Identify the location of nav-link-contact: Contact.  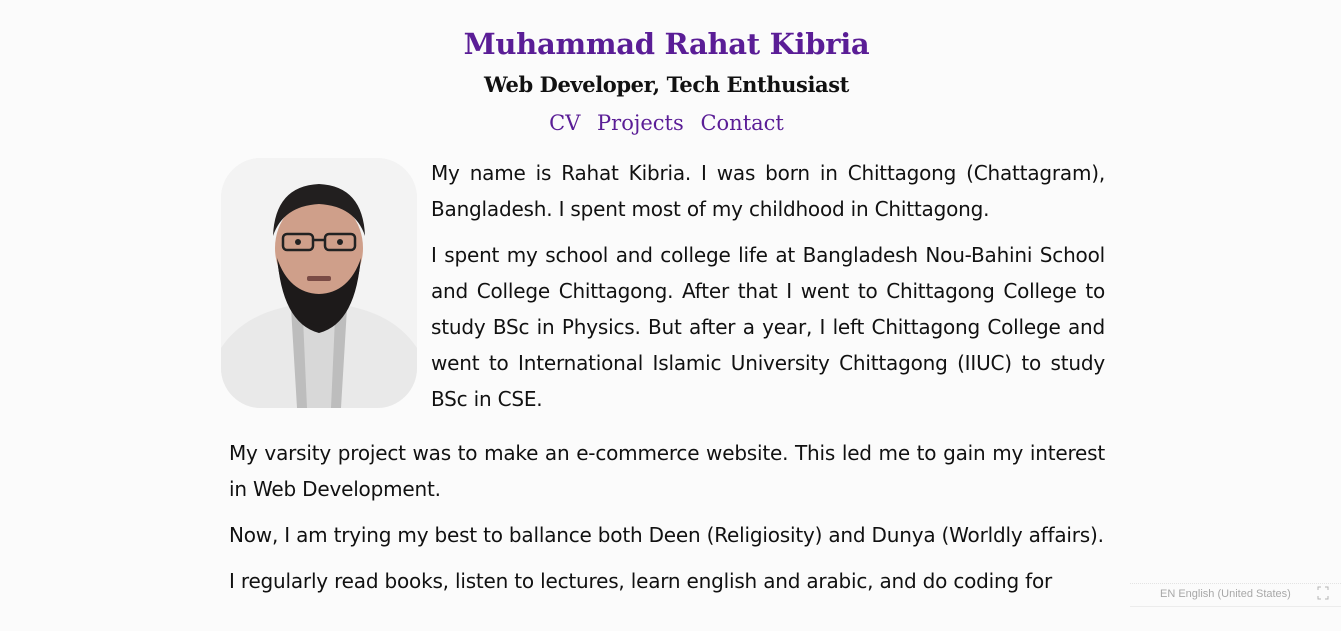
(741, 123).